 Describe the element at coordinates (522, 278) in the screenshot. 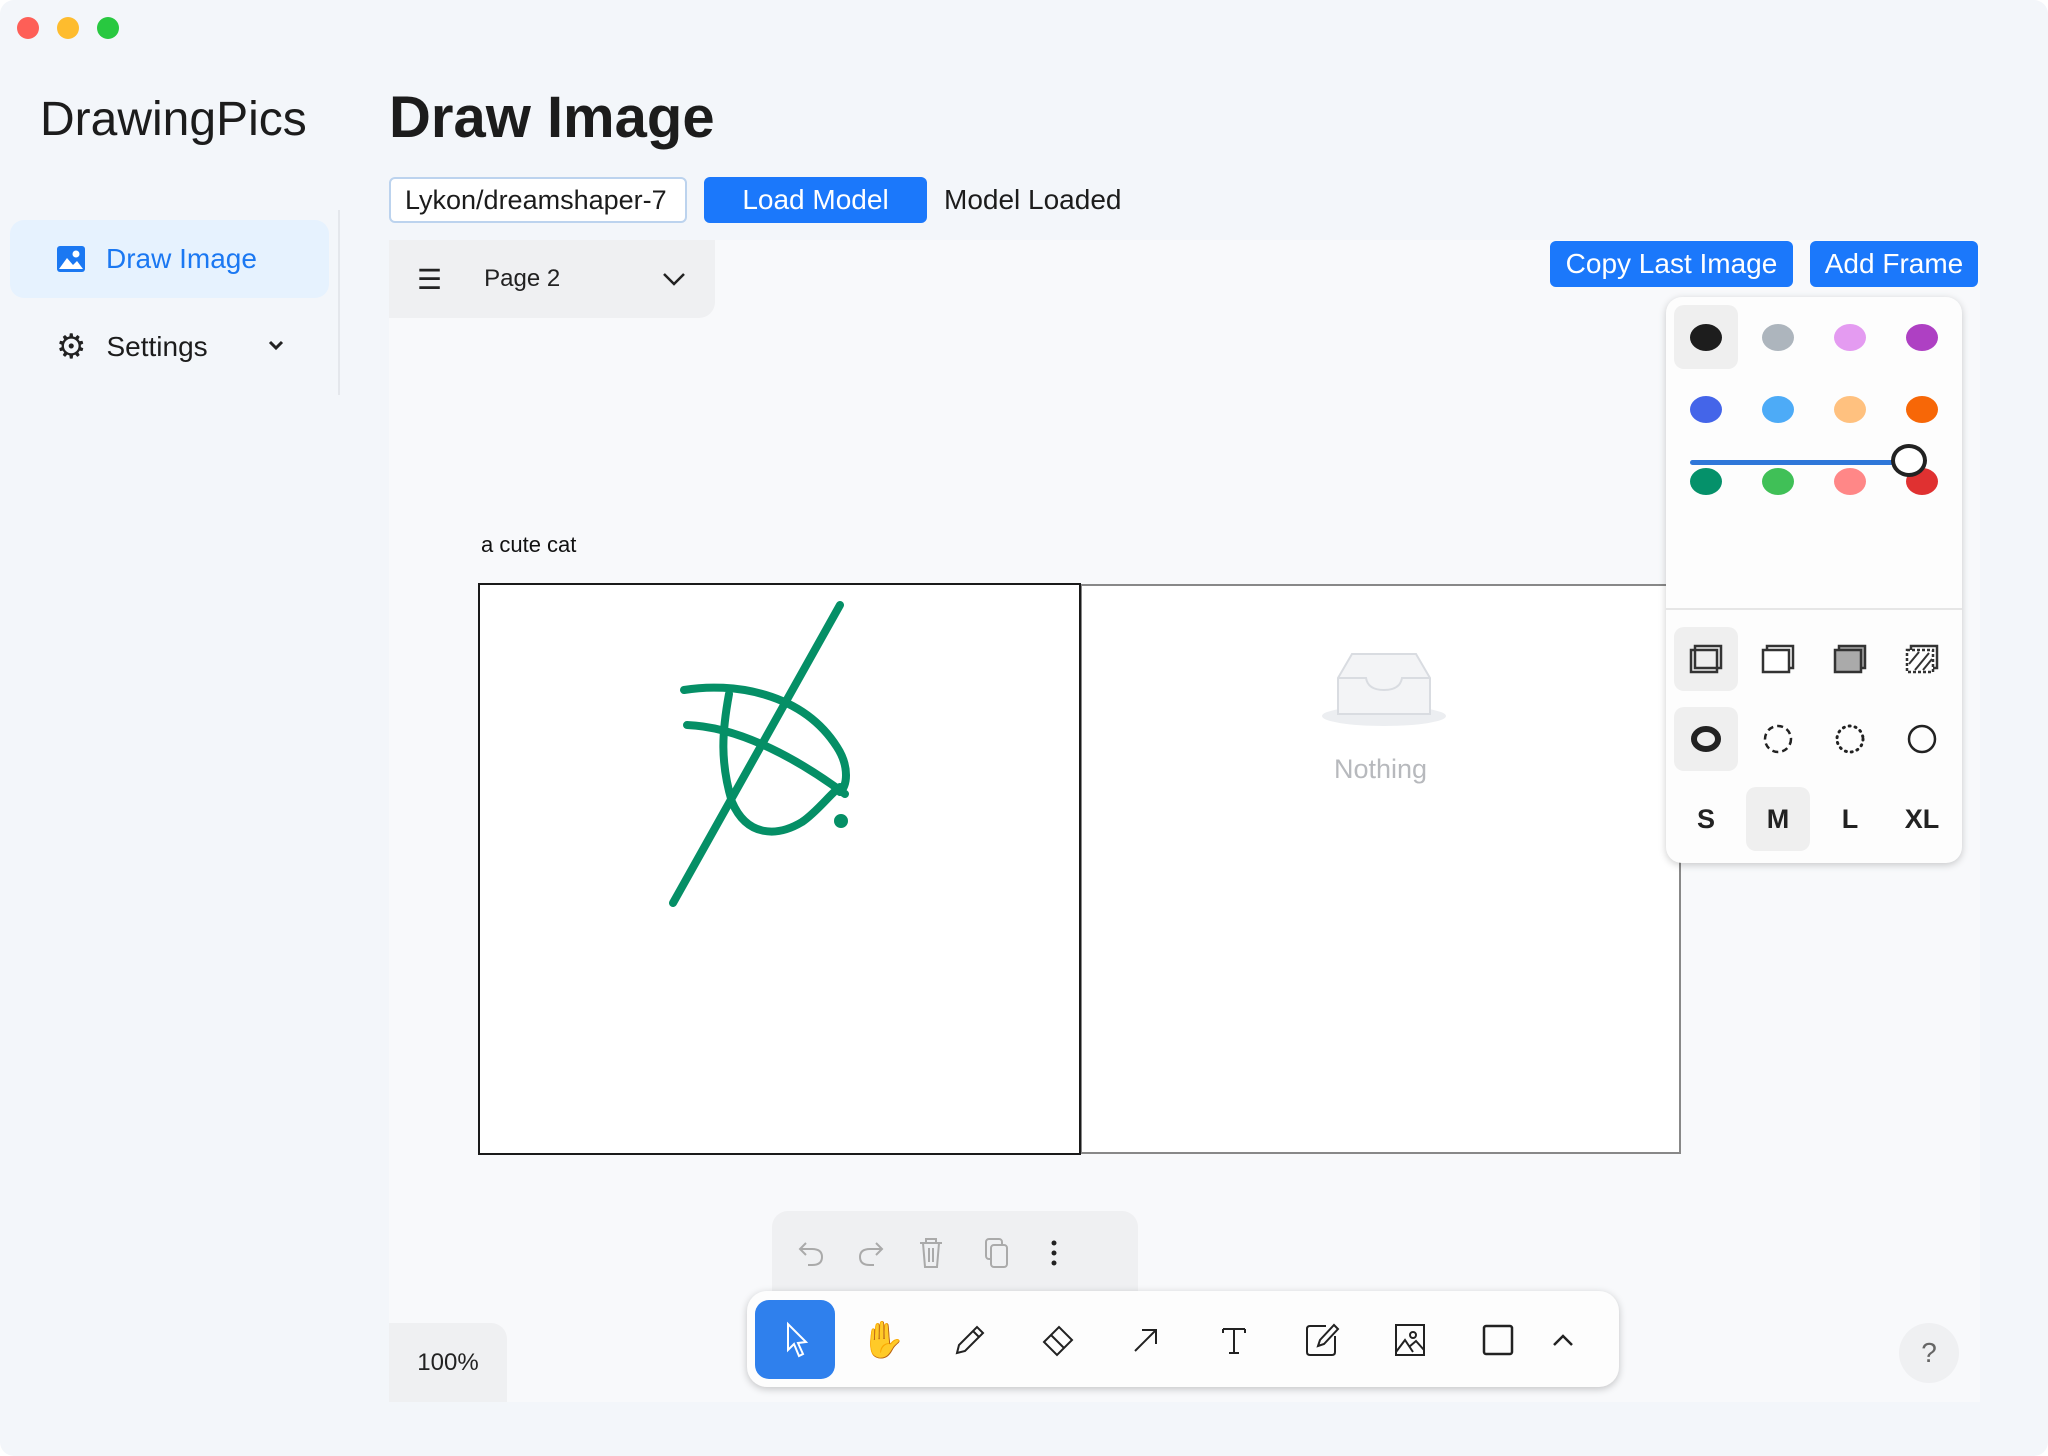

I see `page-name: Page 2` at that location.